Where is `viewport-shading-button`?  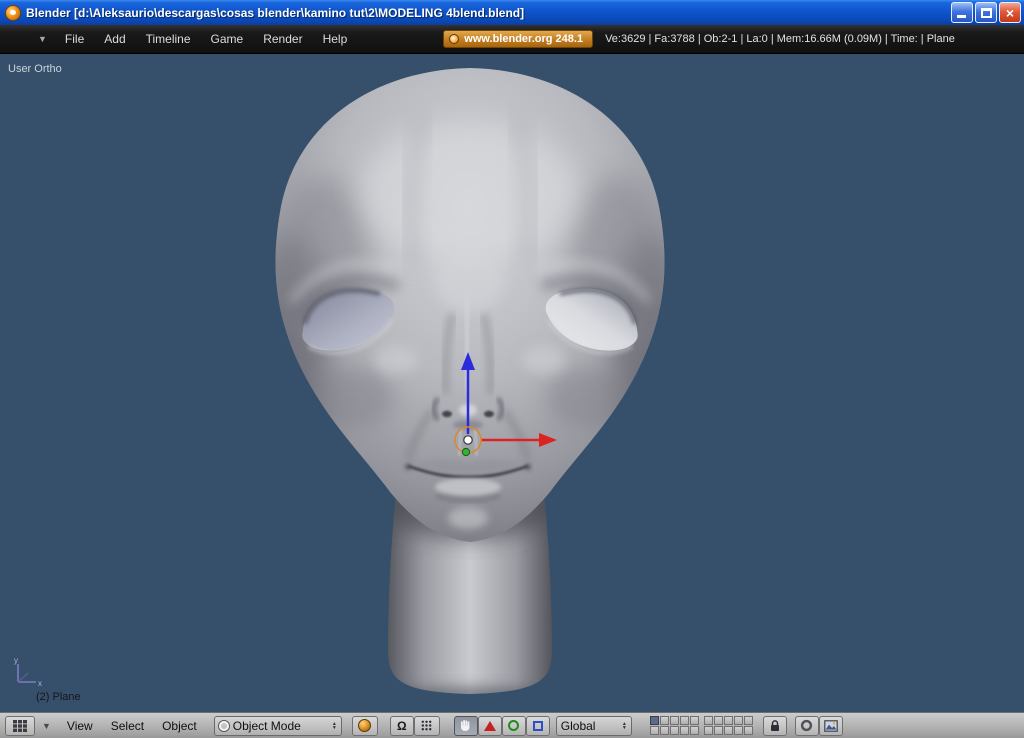
viewport-shading-button is located at coordinates (364, 725).